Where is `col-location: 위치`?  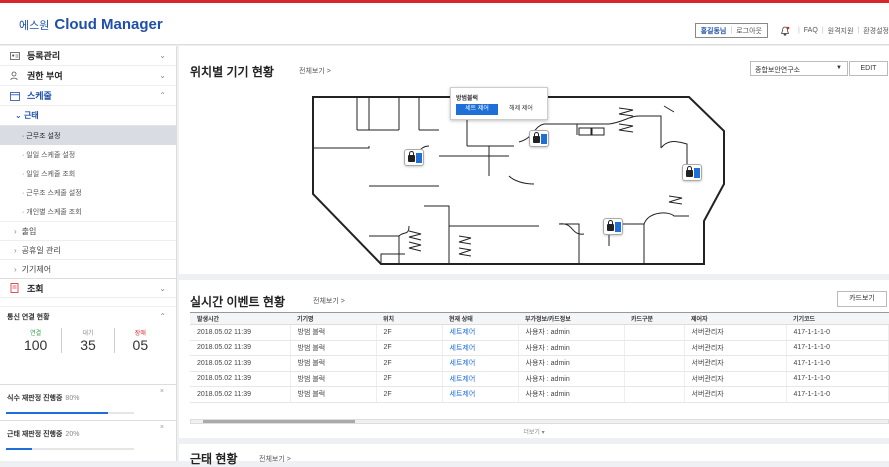
col-location: 위치 is located at coordinates (409, 318).